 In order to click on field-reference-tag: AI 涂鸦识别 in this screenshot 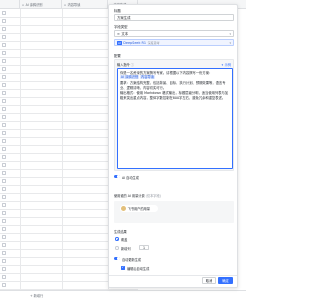, I will do `click(130, 77)`.